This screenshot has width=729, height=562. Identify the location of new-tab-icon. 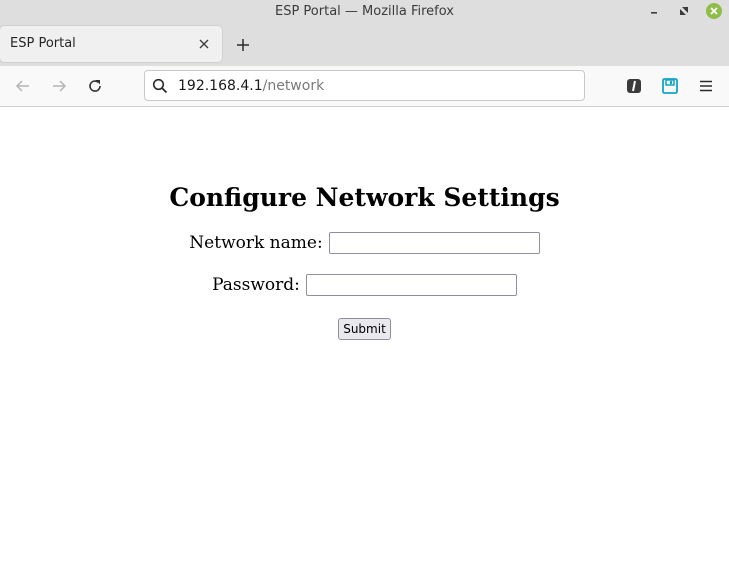
(243, 45).